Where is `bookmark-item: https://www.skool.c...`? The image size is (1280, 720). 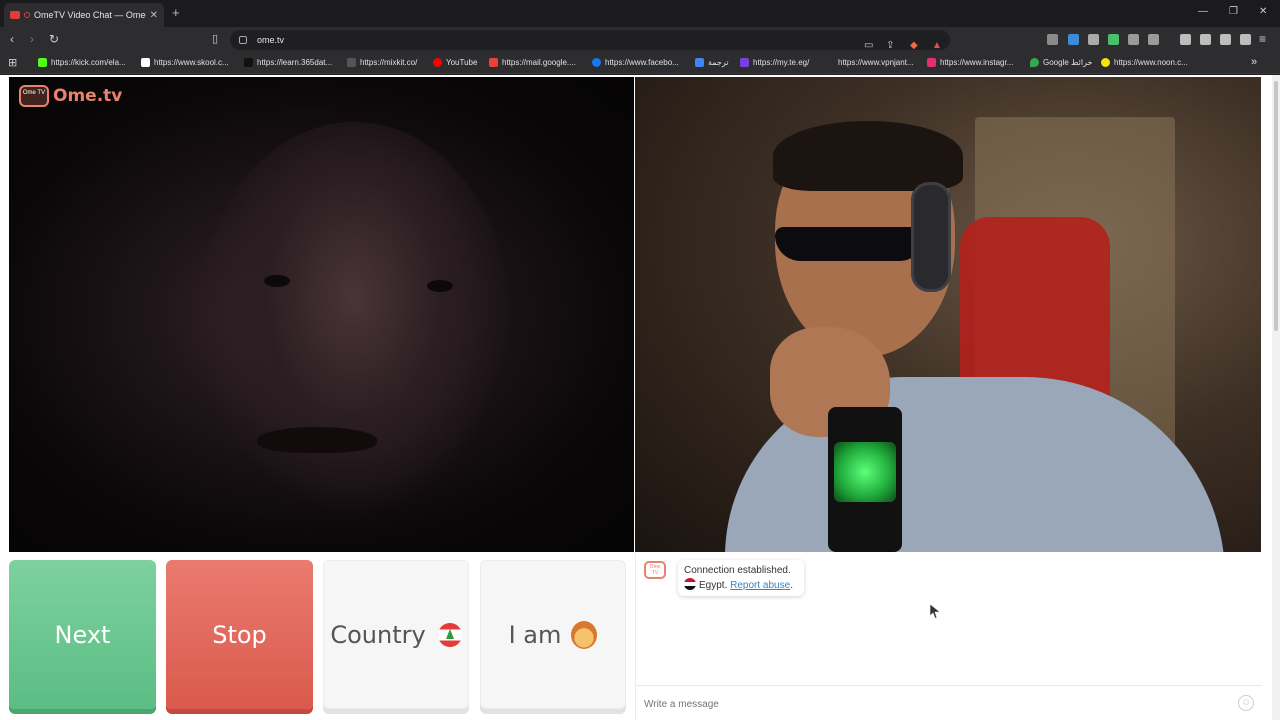 bookmark-item: https://www.skool.c... is located at coordinates (185, 62).